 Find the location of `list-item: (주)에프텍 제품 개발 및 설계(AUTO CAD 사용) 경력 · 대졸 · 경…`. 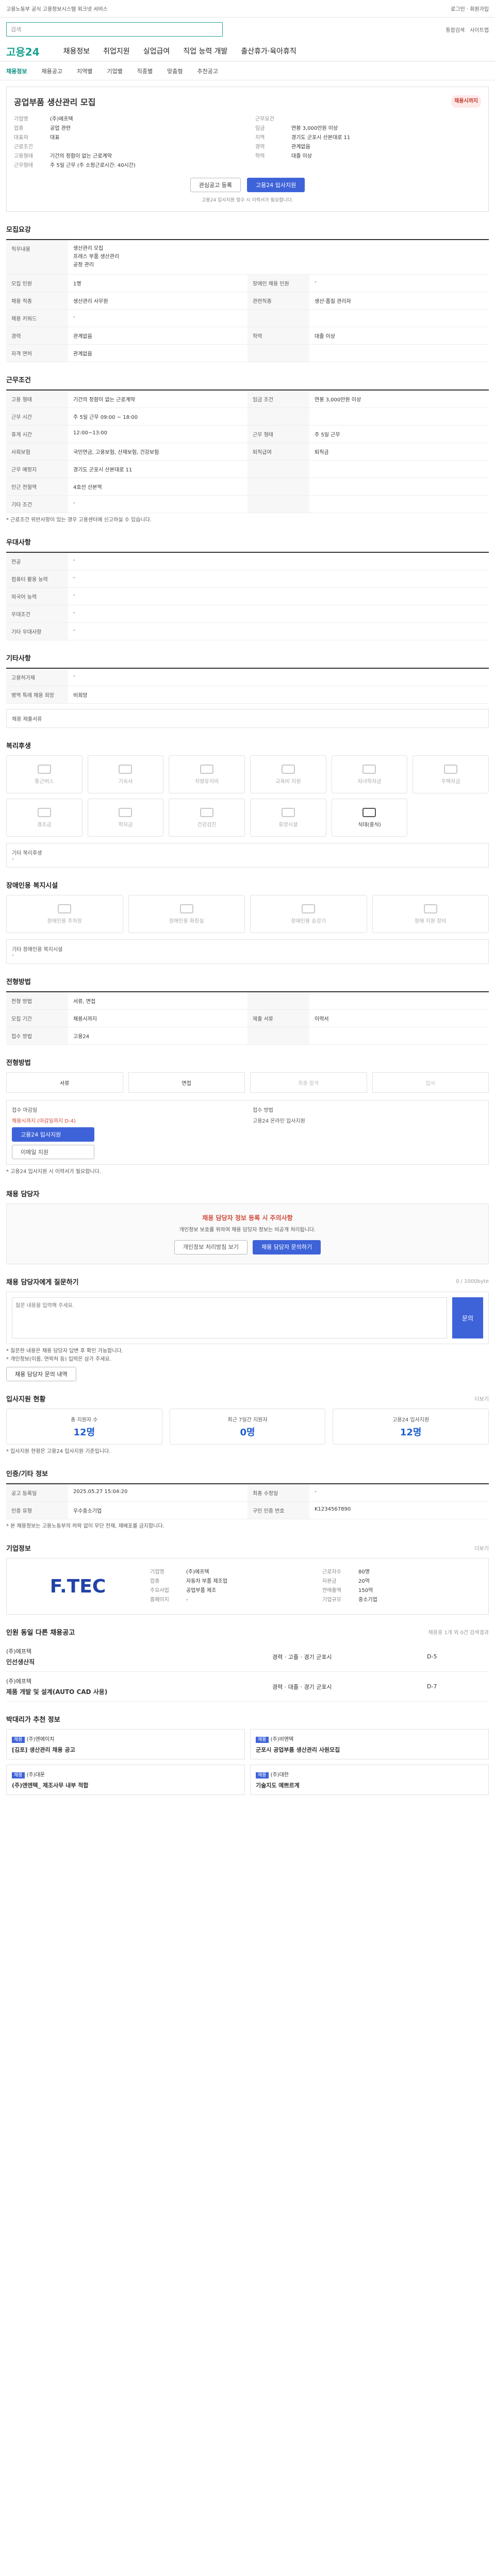

list-item: (주)에프텍 제품 개발 및 설계(AUTO CAD 사용) 경력 · 대졸 · 경… is located at coordinates (247, 1687).